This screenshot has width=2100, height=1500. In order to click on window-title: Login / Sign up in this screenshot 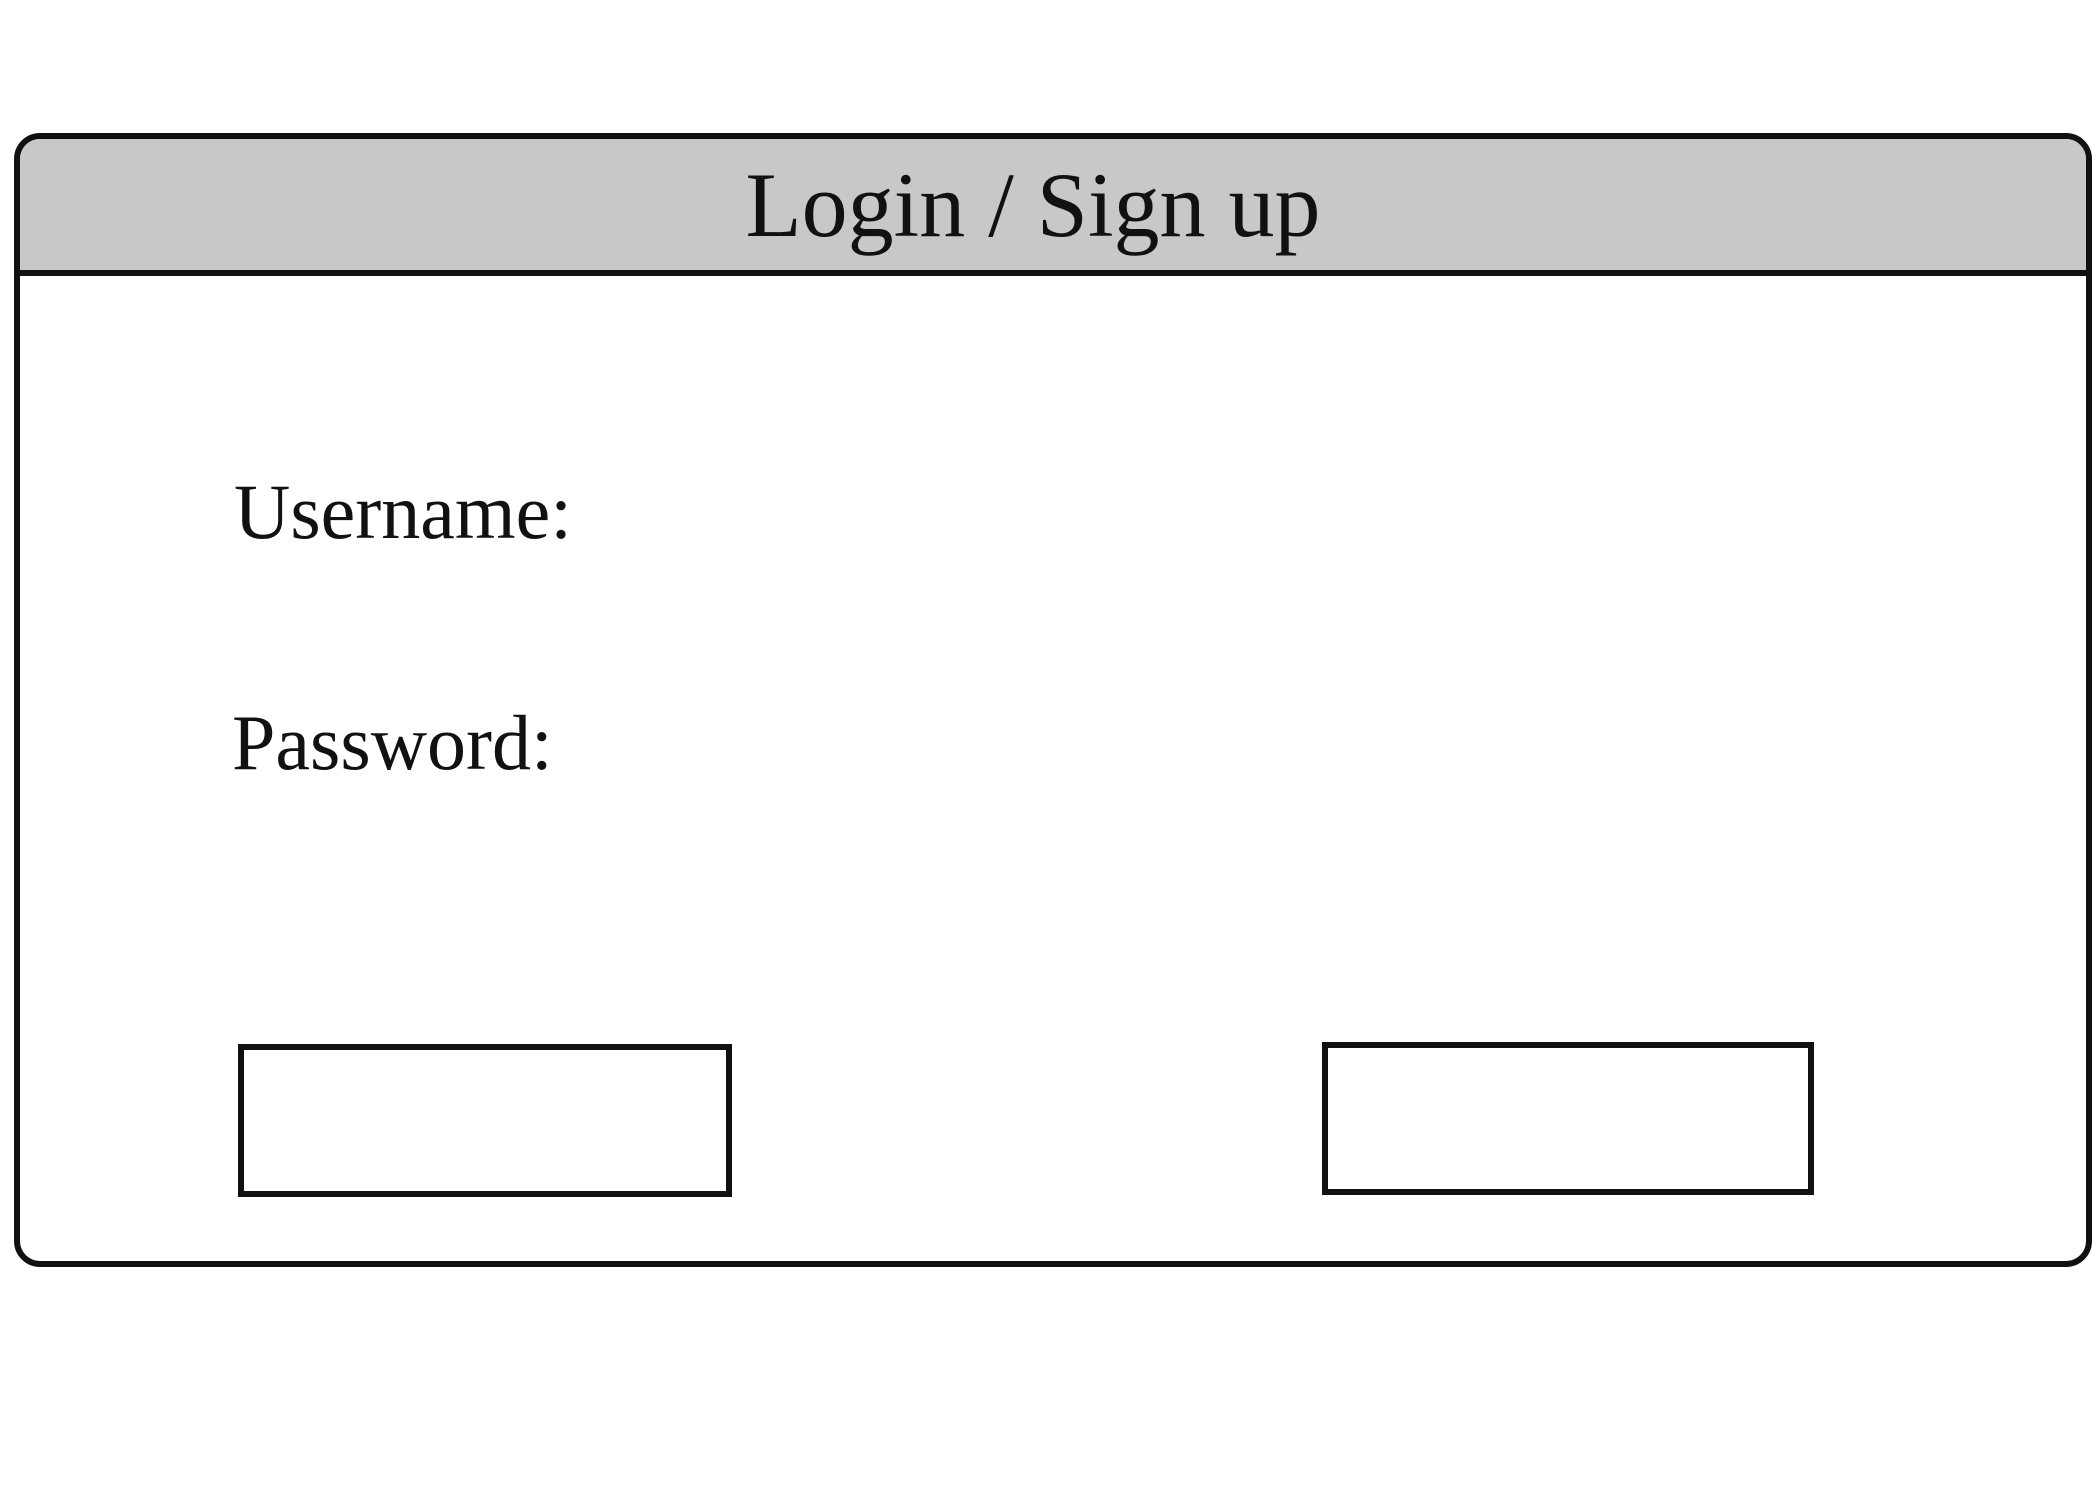, I will do `click(1033, 204)`.